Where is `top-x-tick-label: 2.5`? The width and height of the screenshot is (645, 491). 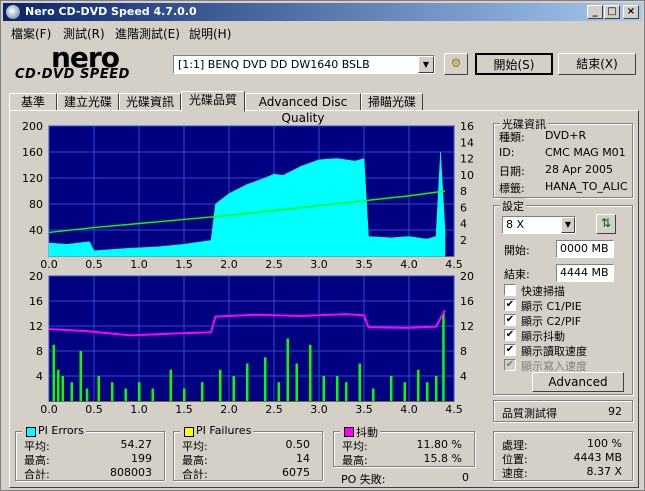 top-x-tick-label: 2.5 is located at coordinates (274, 264).